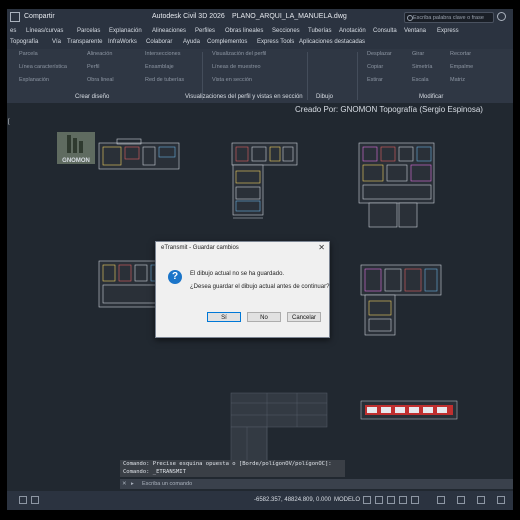  I want to click on logo-text: GNOMON, so click(76, 161).